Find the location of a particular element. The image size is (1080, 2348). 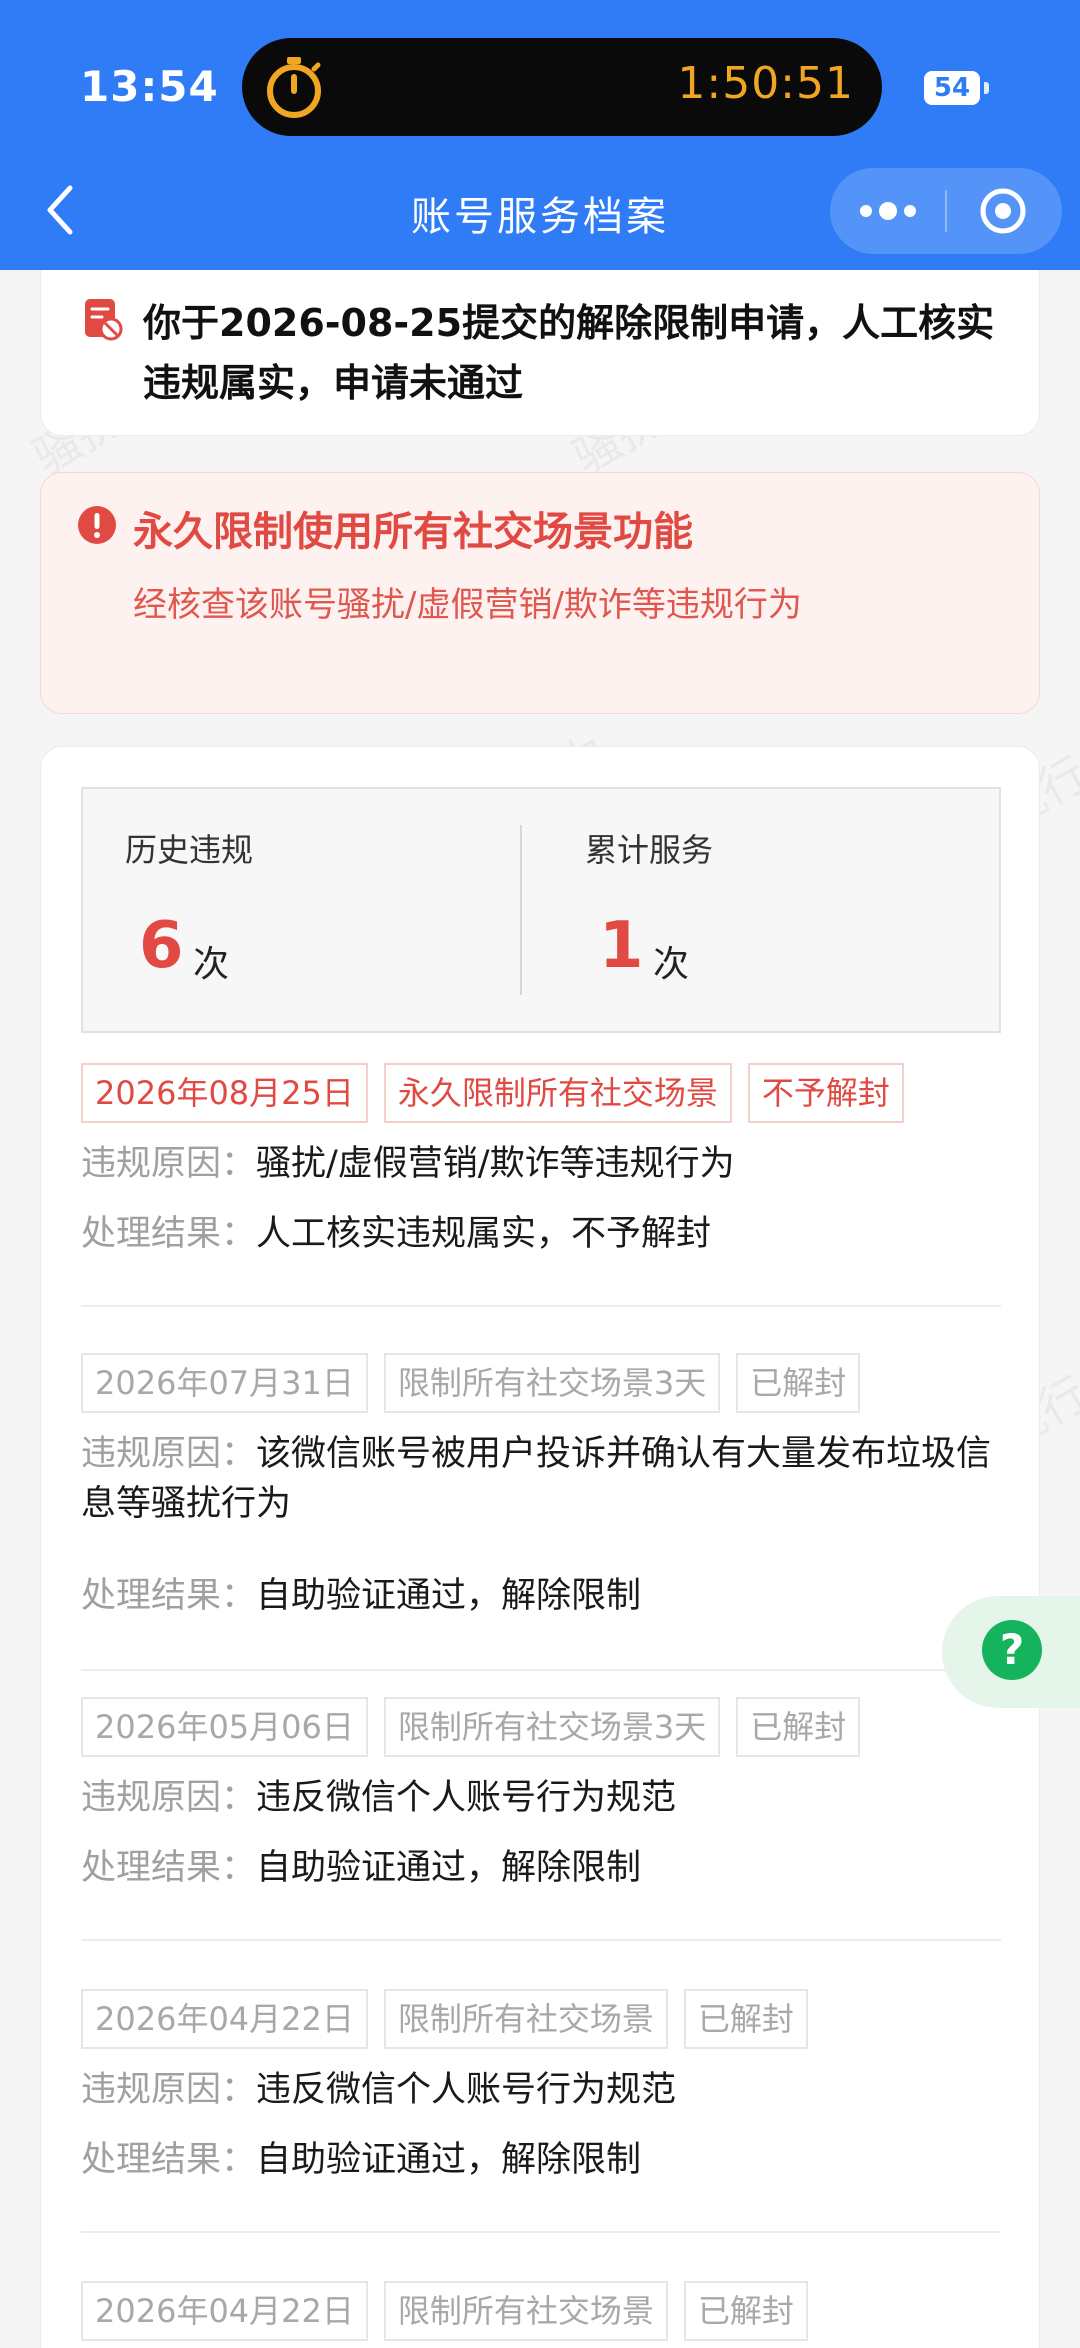

record-tags: 2026年07月31日 限制所有社交场景3天 已解封 is located at coordinates (478, 1383).